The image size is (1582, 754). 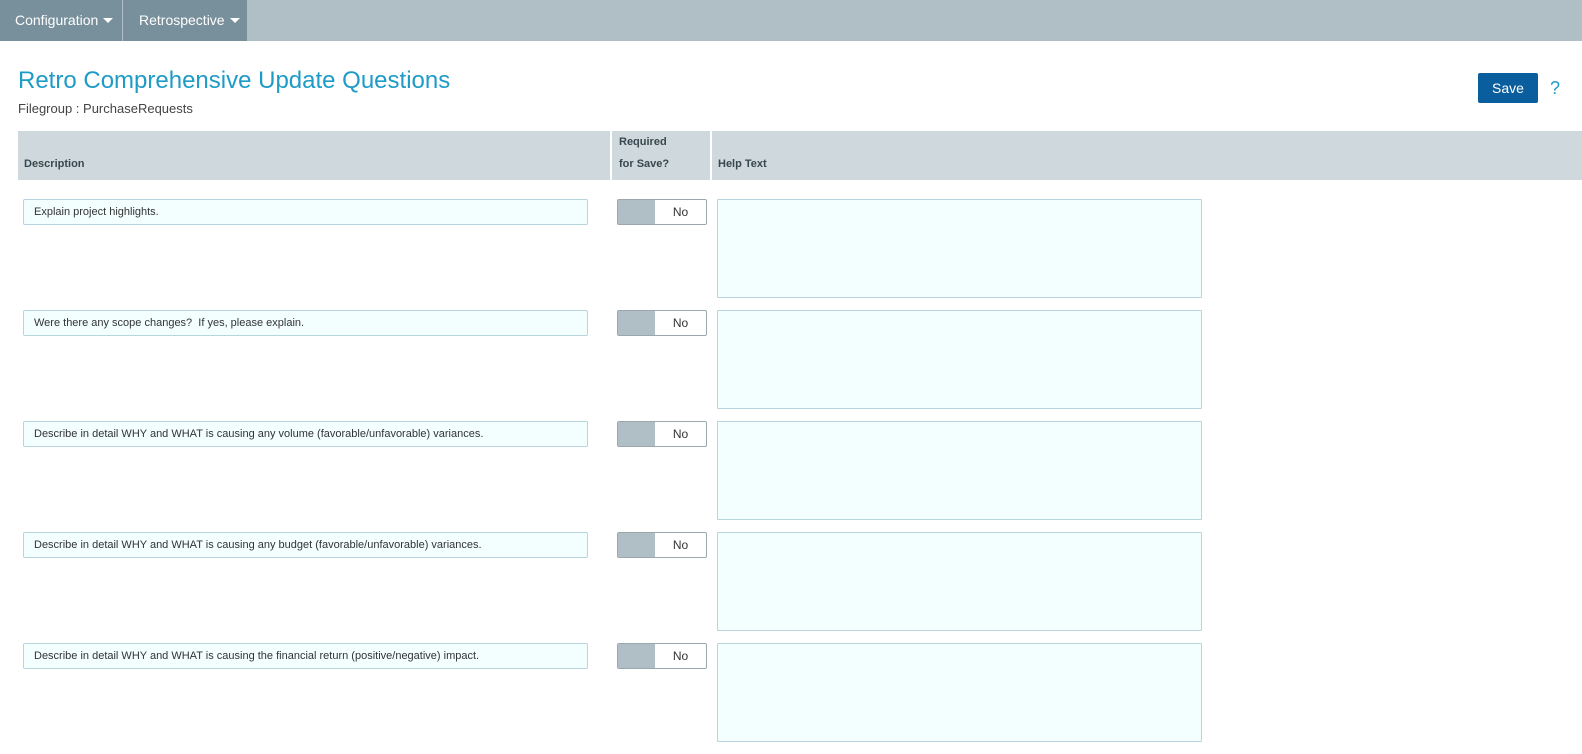 What do you see at coordinates (662, 155) in the screenshot?
I see `column-header-required: Required for Save?` at bounding box center [662, 155].